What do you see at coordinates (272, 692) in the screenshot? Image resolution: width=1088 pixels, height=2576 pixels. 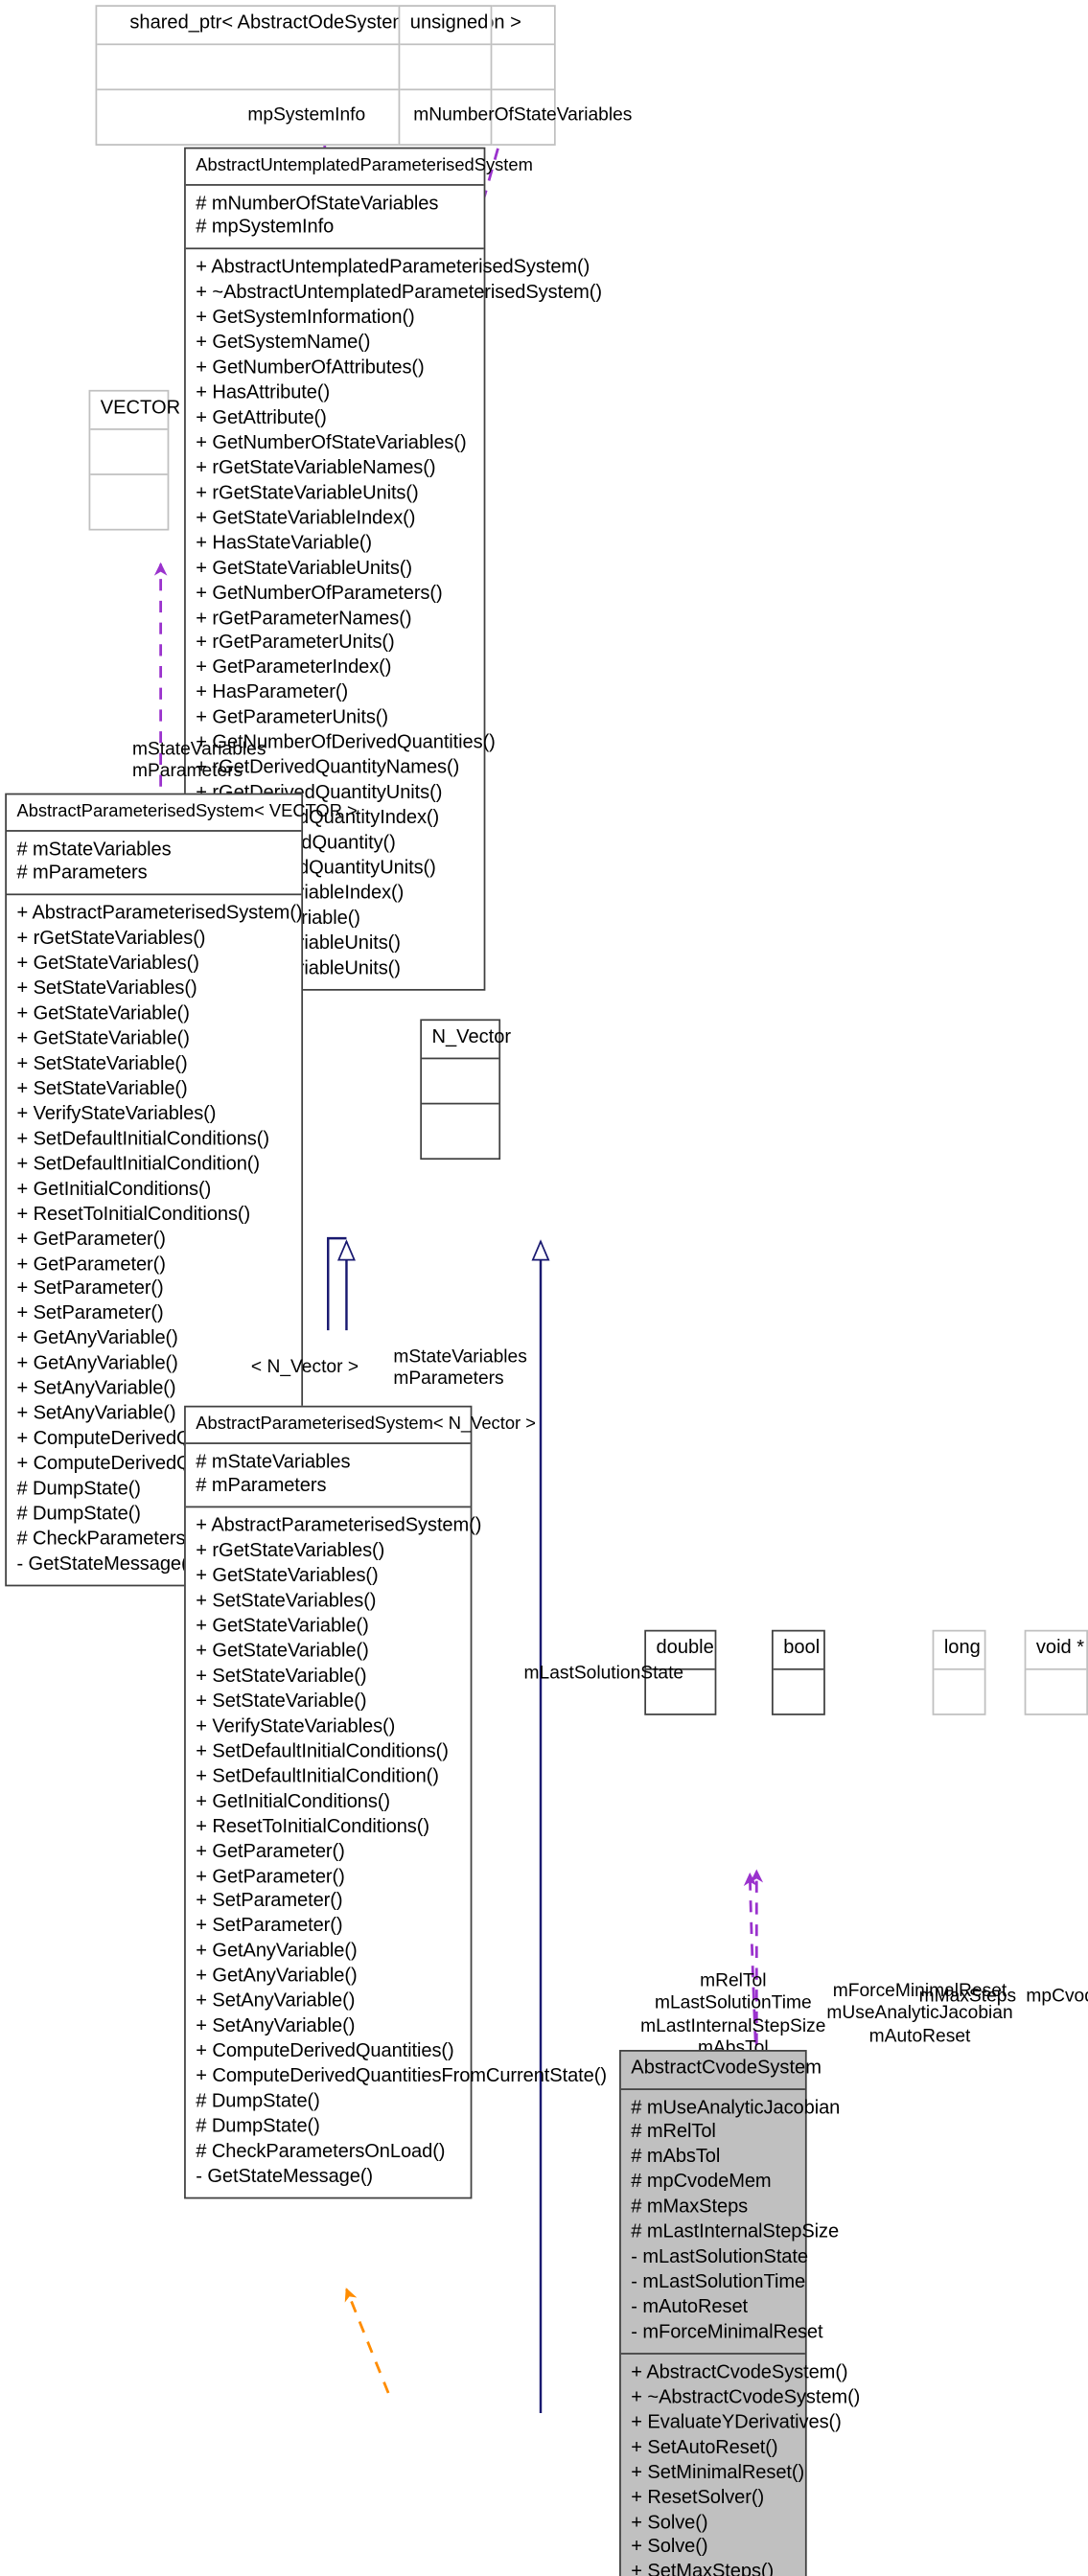 I see `member-row: + HasParameter()` at bounding box center [272, 692].